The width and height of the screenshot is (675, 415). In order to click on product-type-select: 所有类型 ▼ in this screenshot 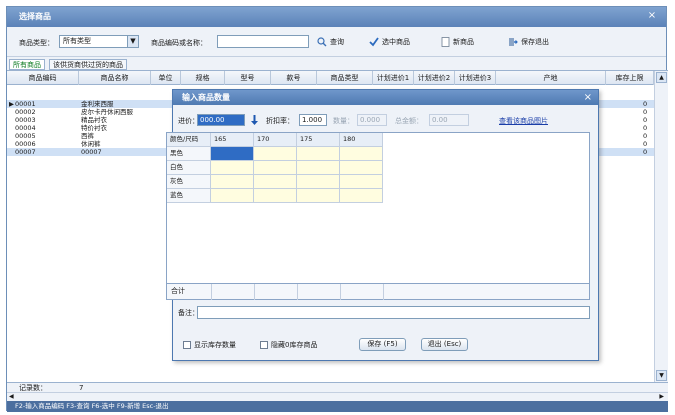, I will do `click(99, 41)`.